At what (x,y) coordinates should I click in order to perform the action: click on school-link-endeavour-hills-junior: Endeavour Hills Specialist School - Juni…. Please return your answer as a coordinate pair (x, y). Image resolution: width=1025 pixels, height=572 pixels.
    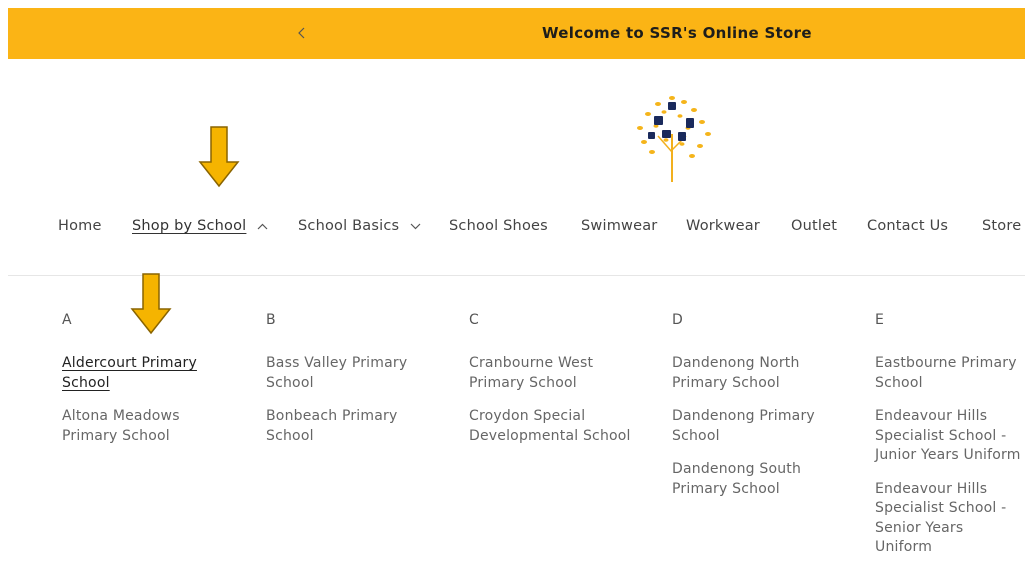
    Looking at the image, I should click on (950, 436).